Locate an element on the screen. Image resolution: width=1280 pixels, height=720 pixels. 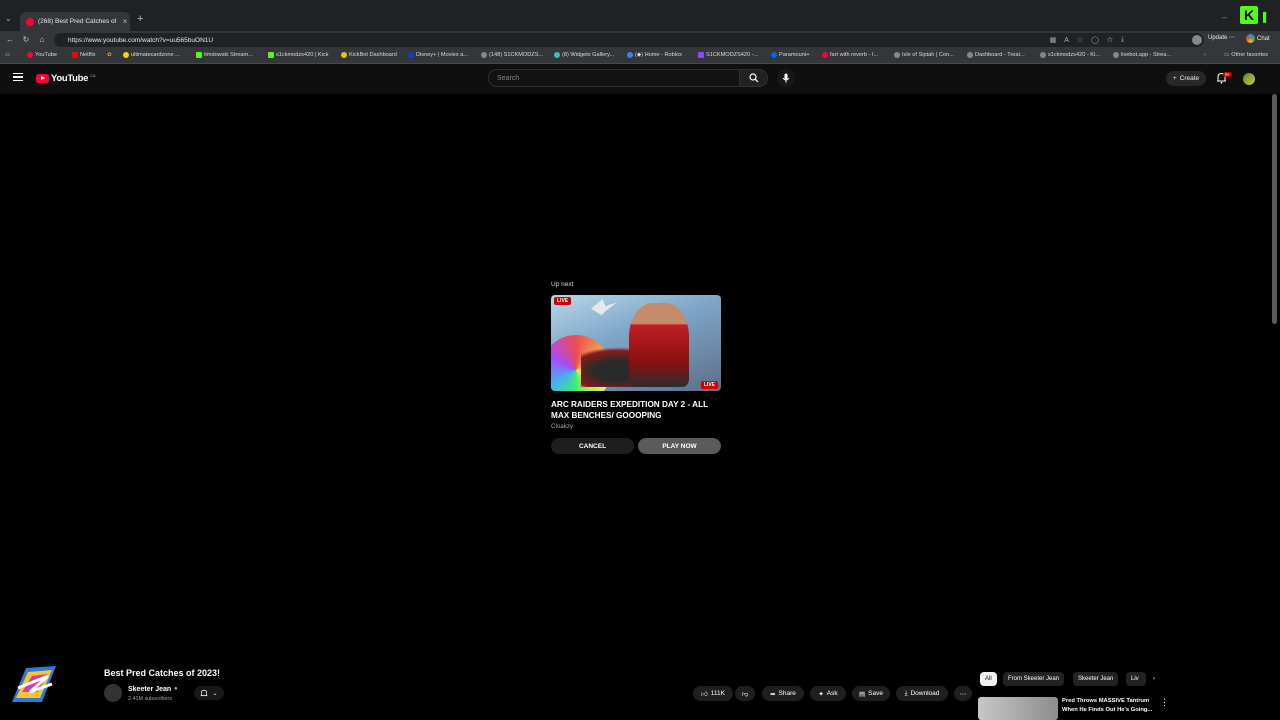
youtube-icon is located at coordinates (825, 55).